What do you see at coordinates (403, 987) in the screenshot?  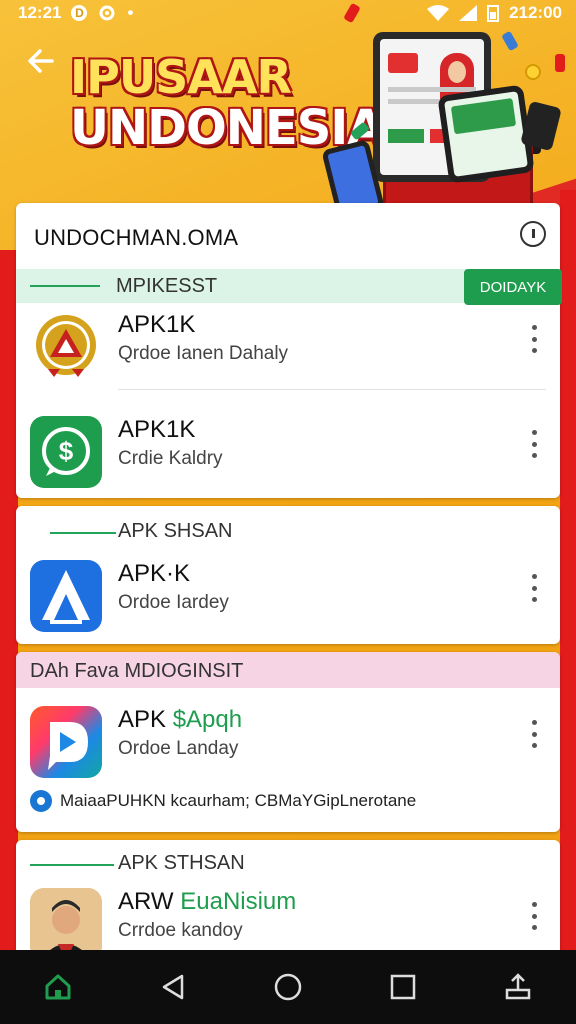 I see `recents-square-icon` at bounding box center [403, 987].